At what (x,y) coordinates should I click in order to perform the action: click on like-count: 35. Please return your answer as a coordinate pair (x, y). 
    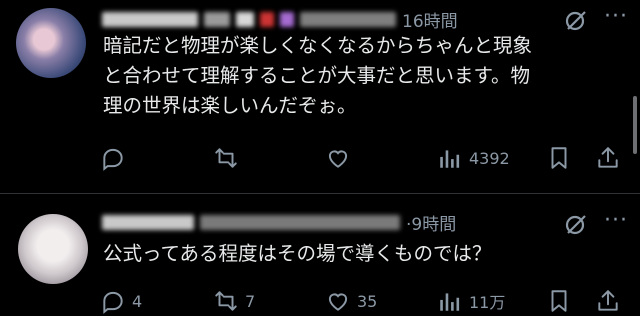
    Looking at the image, I should click on (367, 301).